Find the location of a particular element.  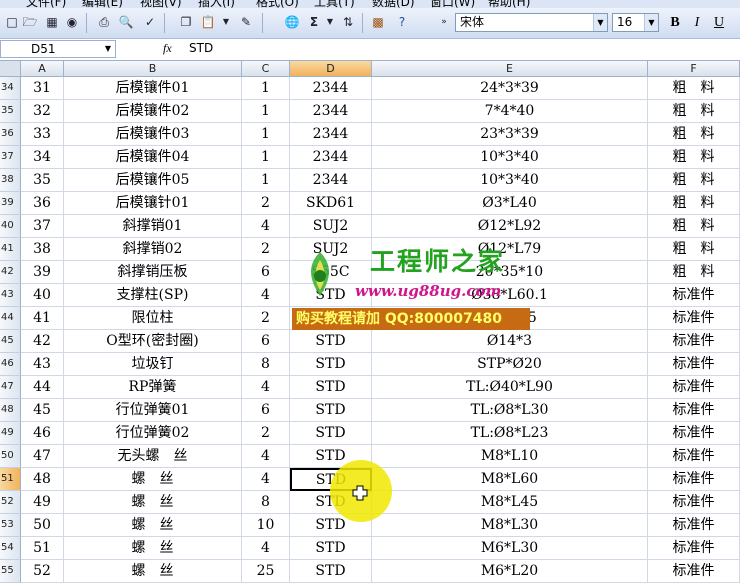

save-icon: ▦ is located at coordinates (52, 22).